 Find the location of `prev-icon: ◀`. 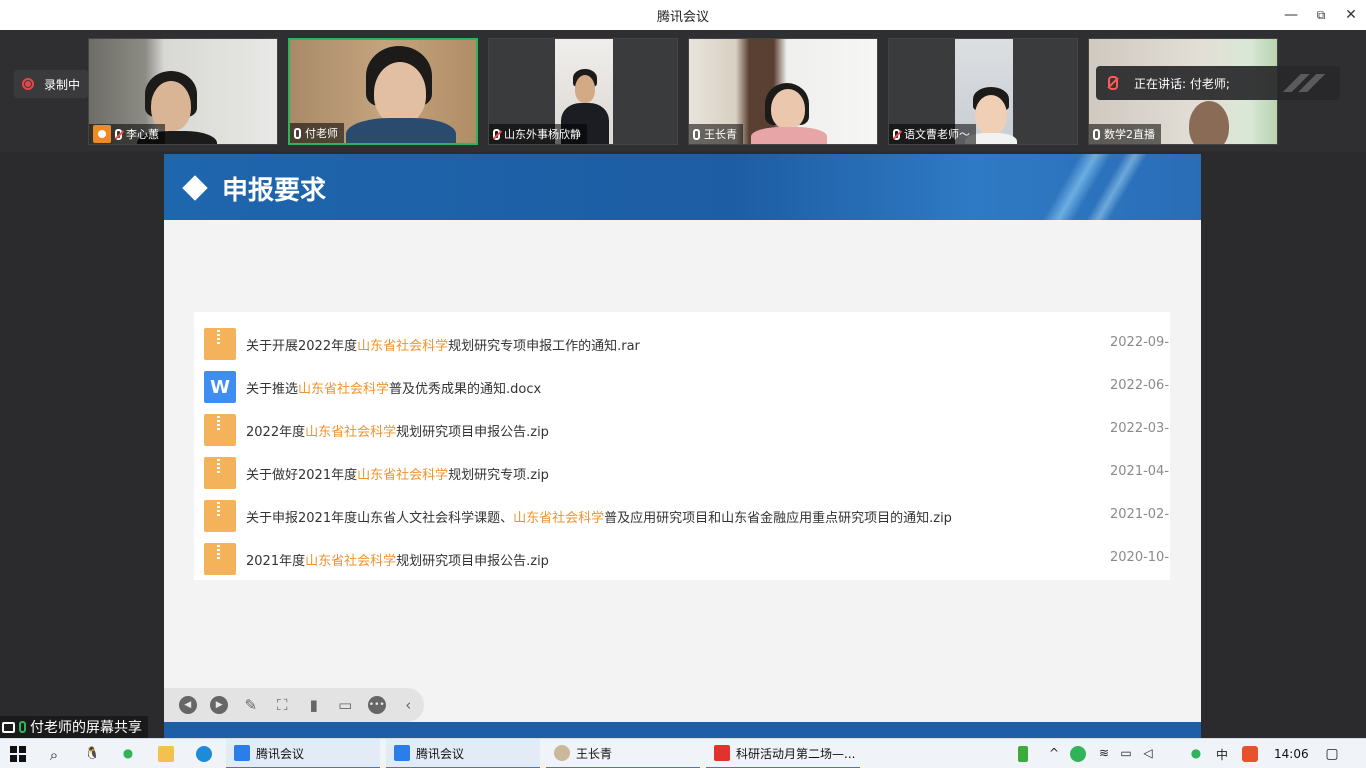

prev-icon: ◀ is located at coordinates (187, 705).